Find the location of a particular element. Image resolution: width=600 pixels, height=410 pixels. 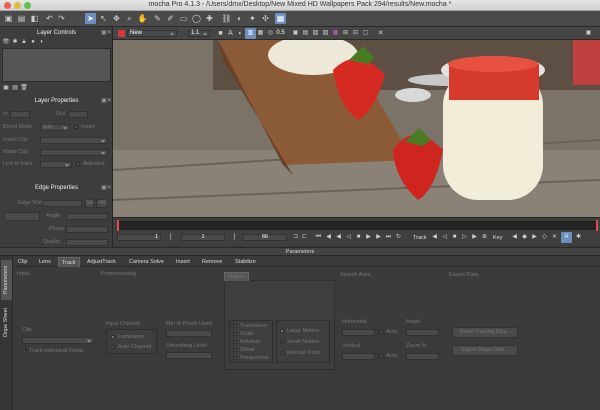

layer-list is located at coordinates (56, 65).